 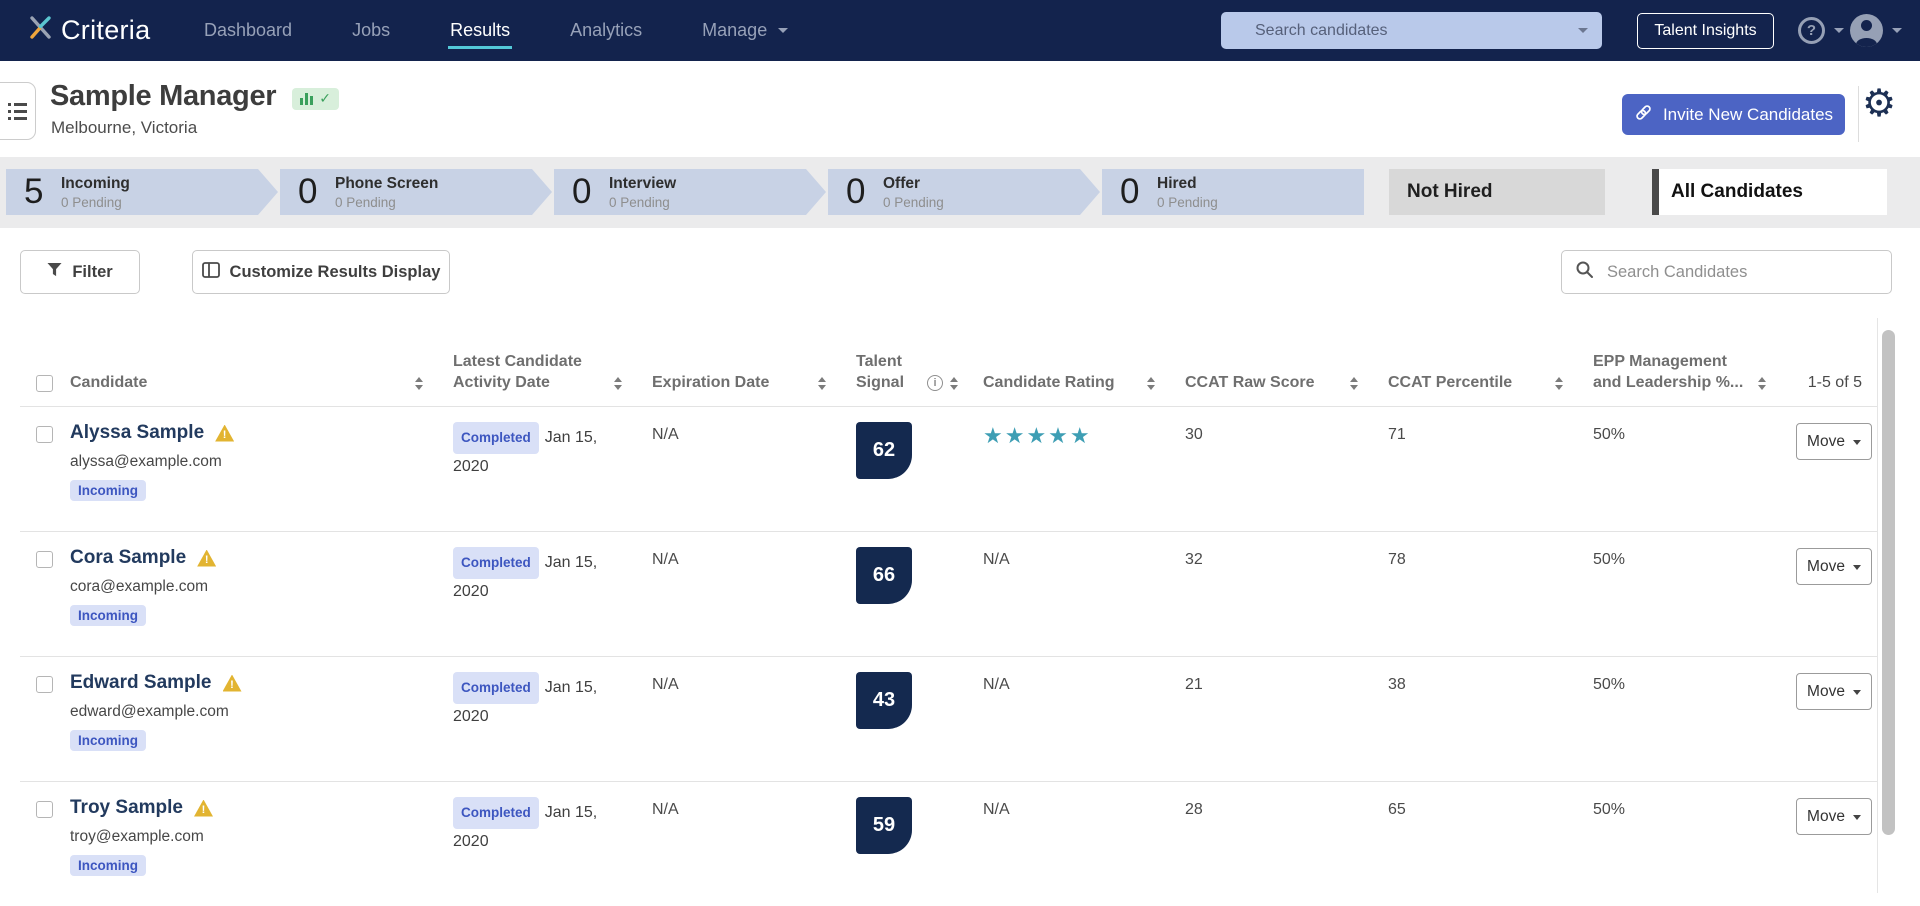 I want to click on talent-signal-score: 43, so click(x=884, y=700).